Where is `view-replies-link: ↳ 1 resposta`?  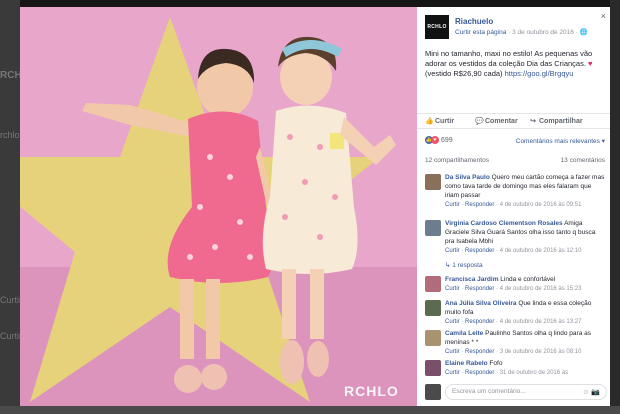 view-replies-link: ↳ 1 resposta is located at coordinates (464, 265).